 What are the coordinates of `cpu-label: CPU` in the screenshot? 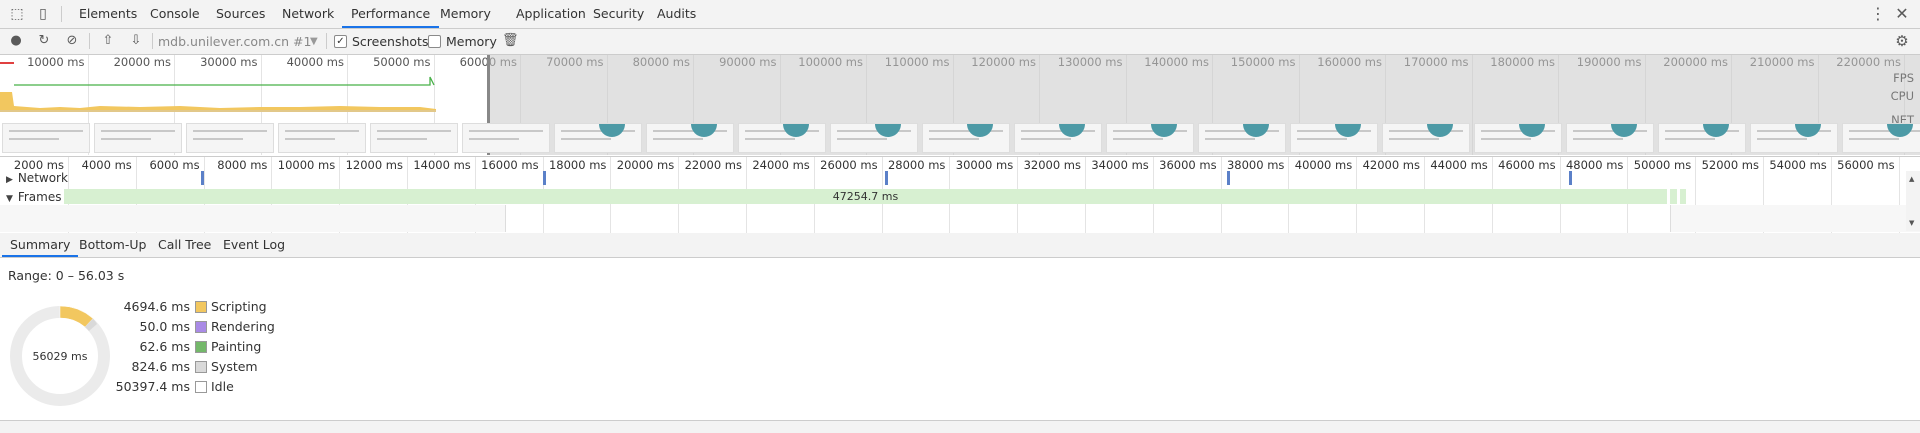 It's located at (1902, 96).